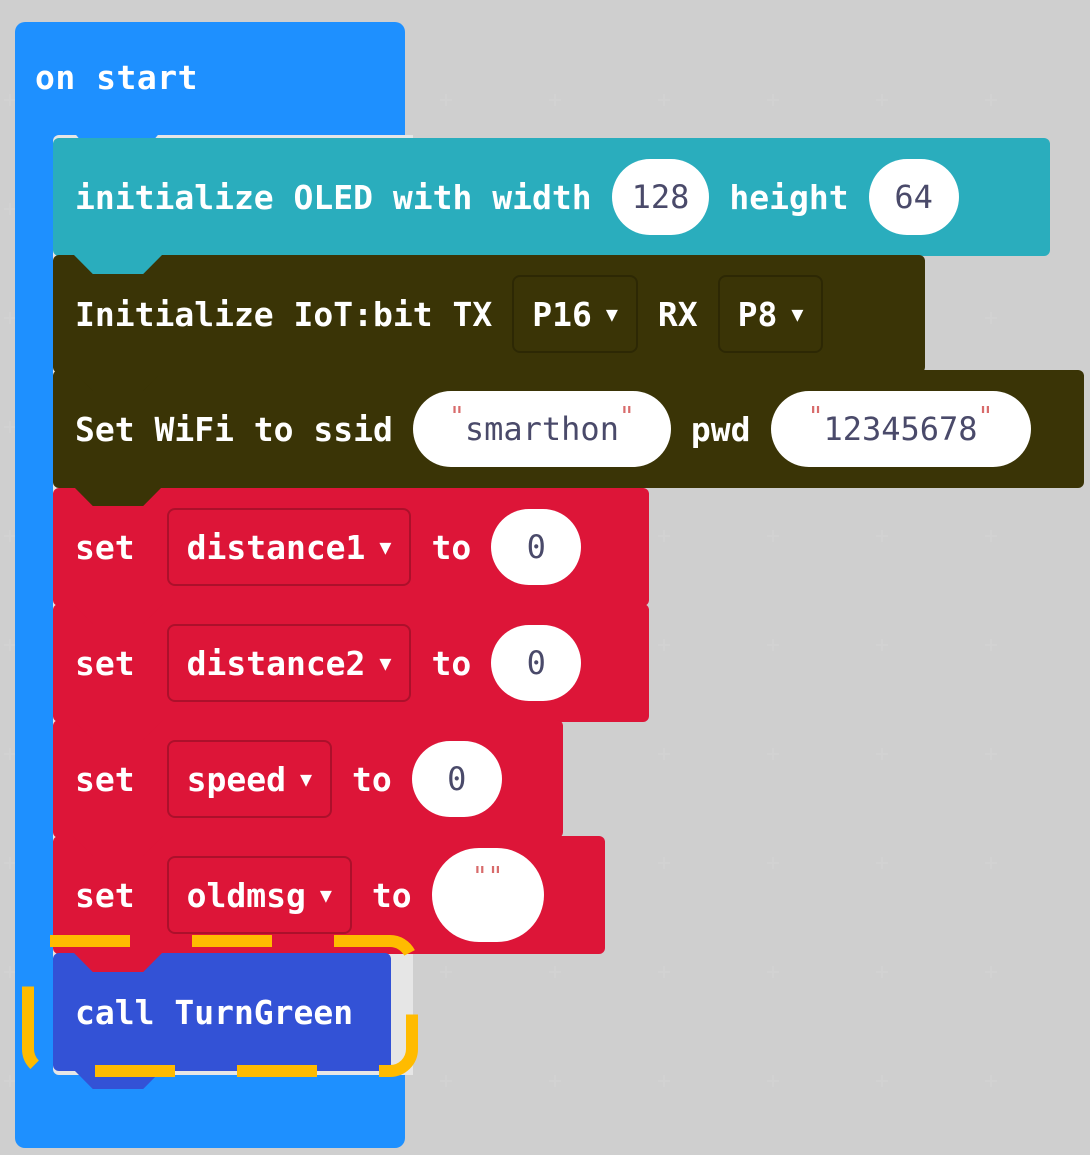 The image size is (1090, 1155). What do you see at coordinates (536, 663) in the screenshot?
I see `value-input-distance2: 0` at bounding box center [536, 663].